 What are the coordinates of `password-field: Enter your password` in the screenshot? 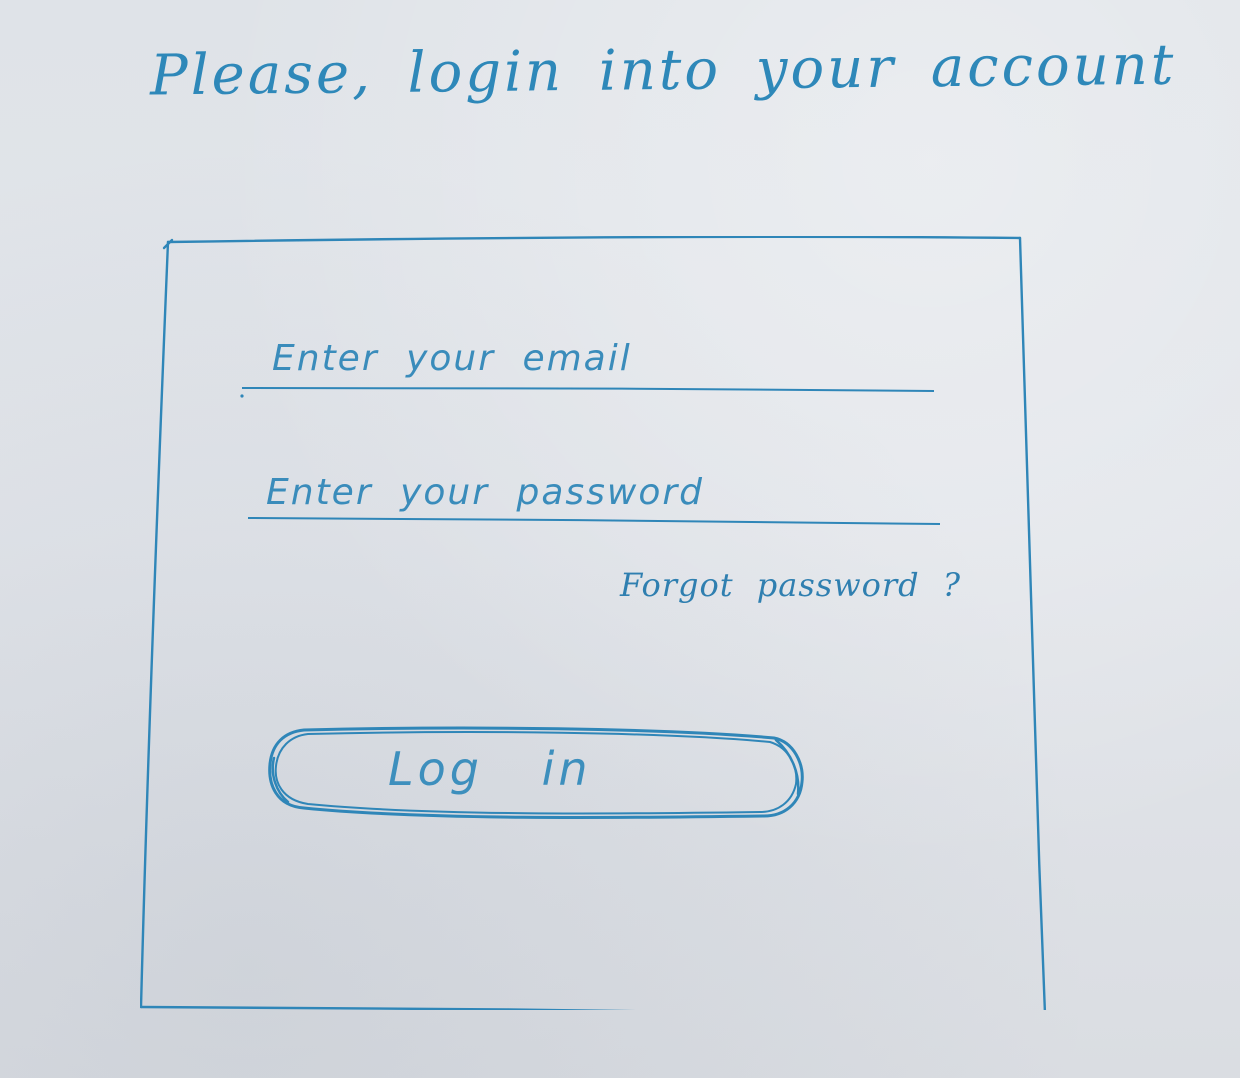 It's located at (594, 500).